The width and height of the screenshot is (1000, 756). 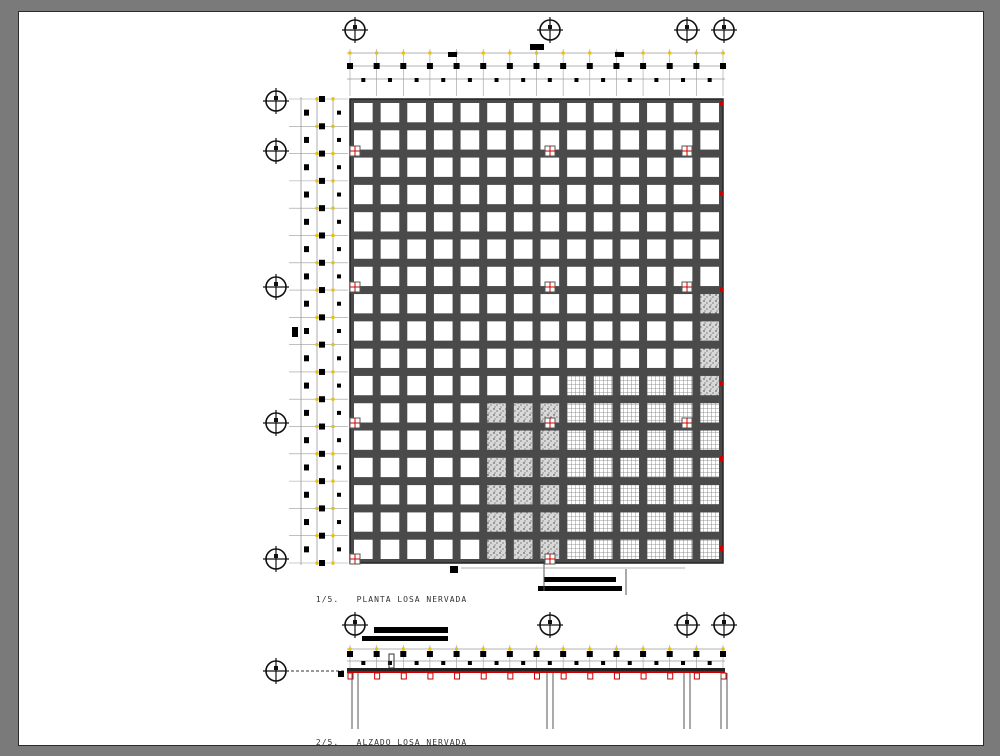 I want to click on elevation-title-prefix: 2/5., so click(x=327, y=742).